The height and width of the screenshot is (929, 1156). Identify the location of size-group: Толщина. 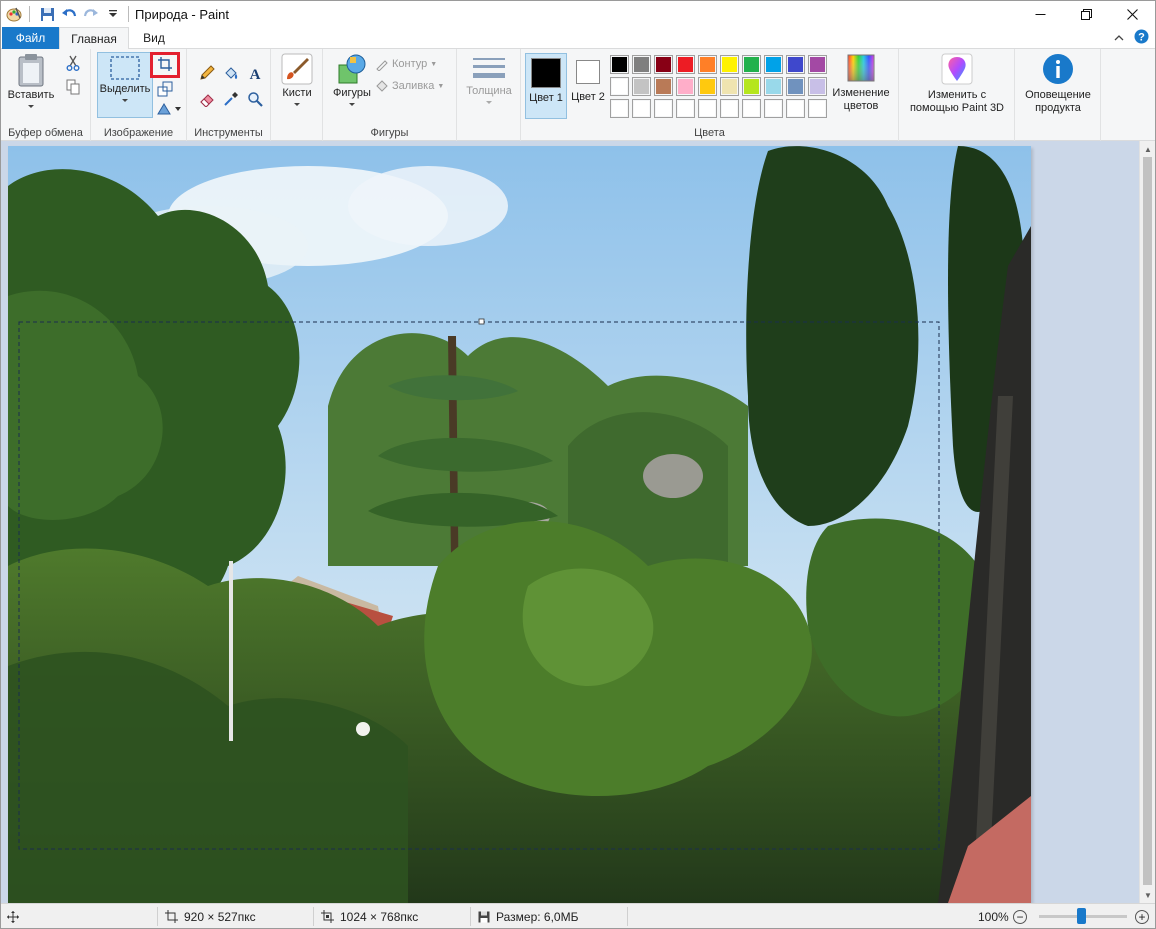
(489, 95).